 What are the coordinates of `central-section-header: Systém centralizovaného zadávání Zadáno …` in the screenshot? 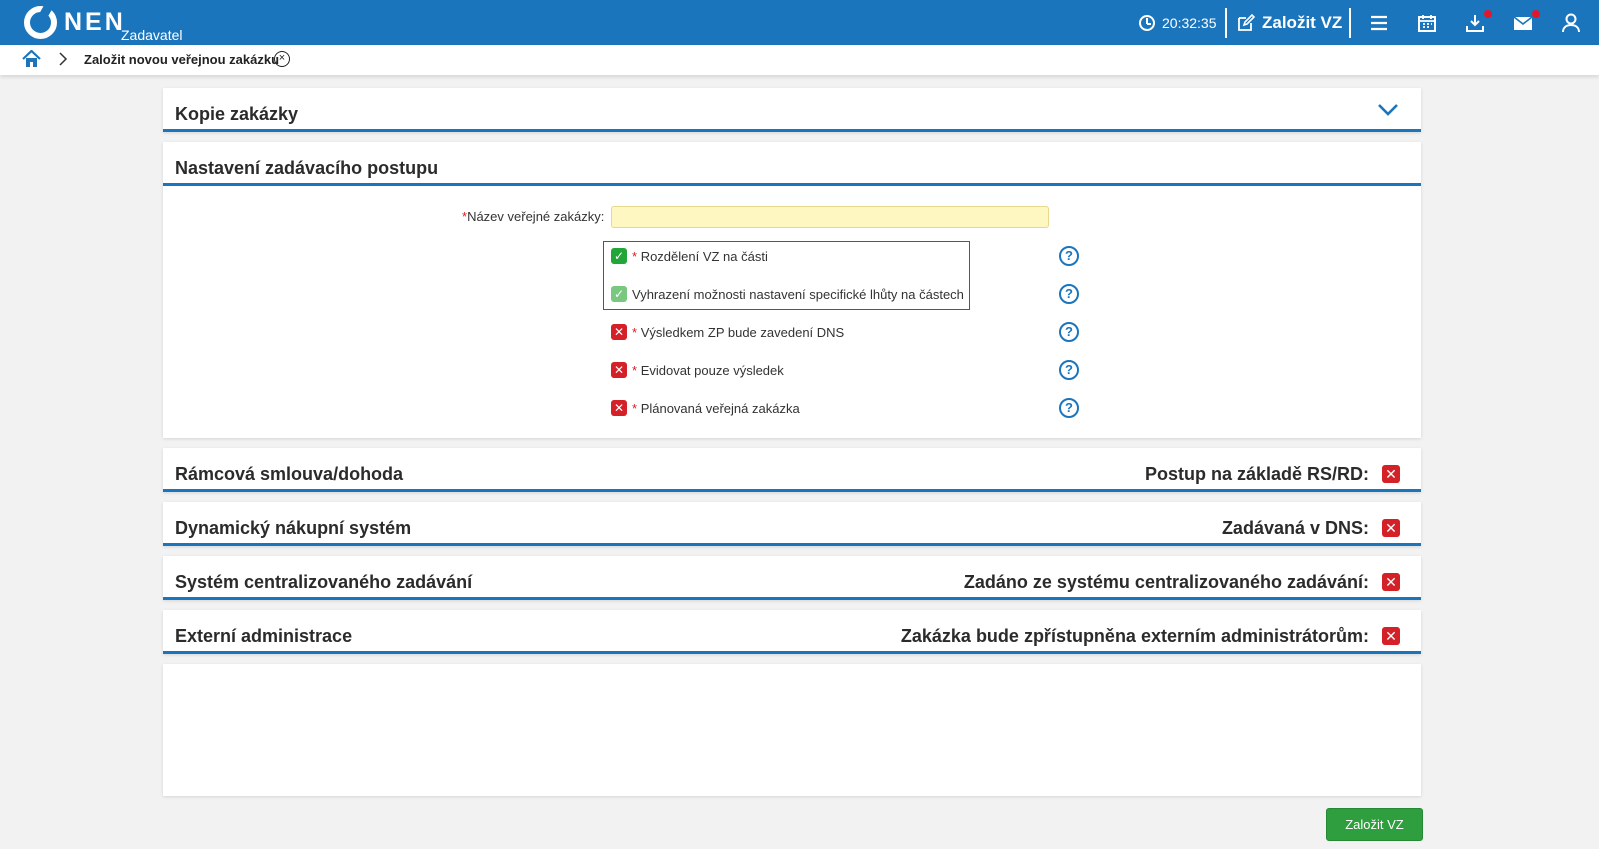 It's located at (792, 578).